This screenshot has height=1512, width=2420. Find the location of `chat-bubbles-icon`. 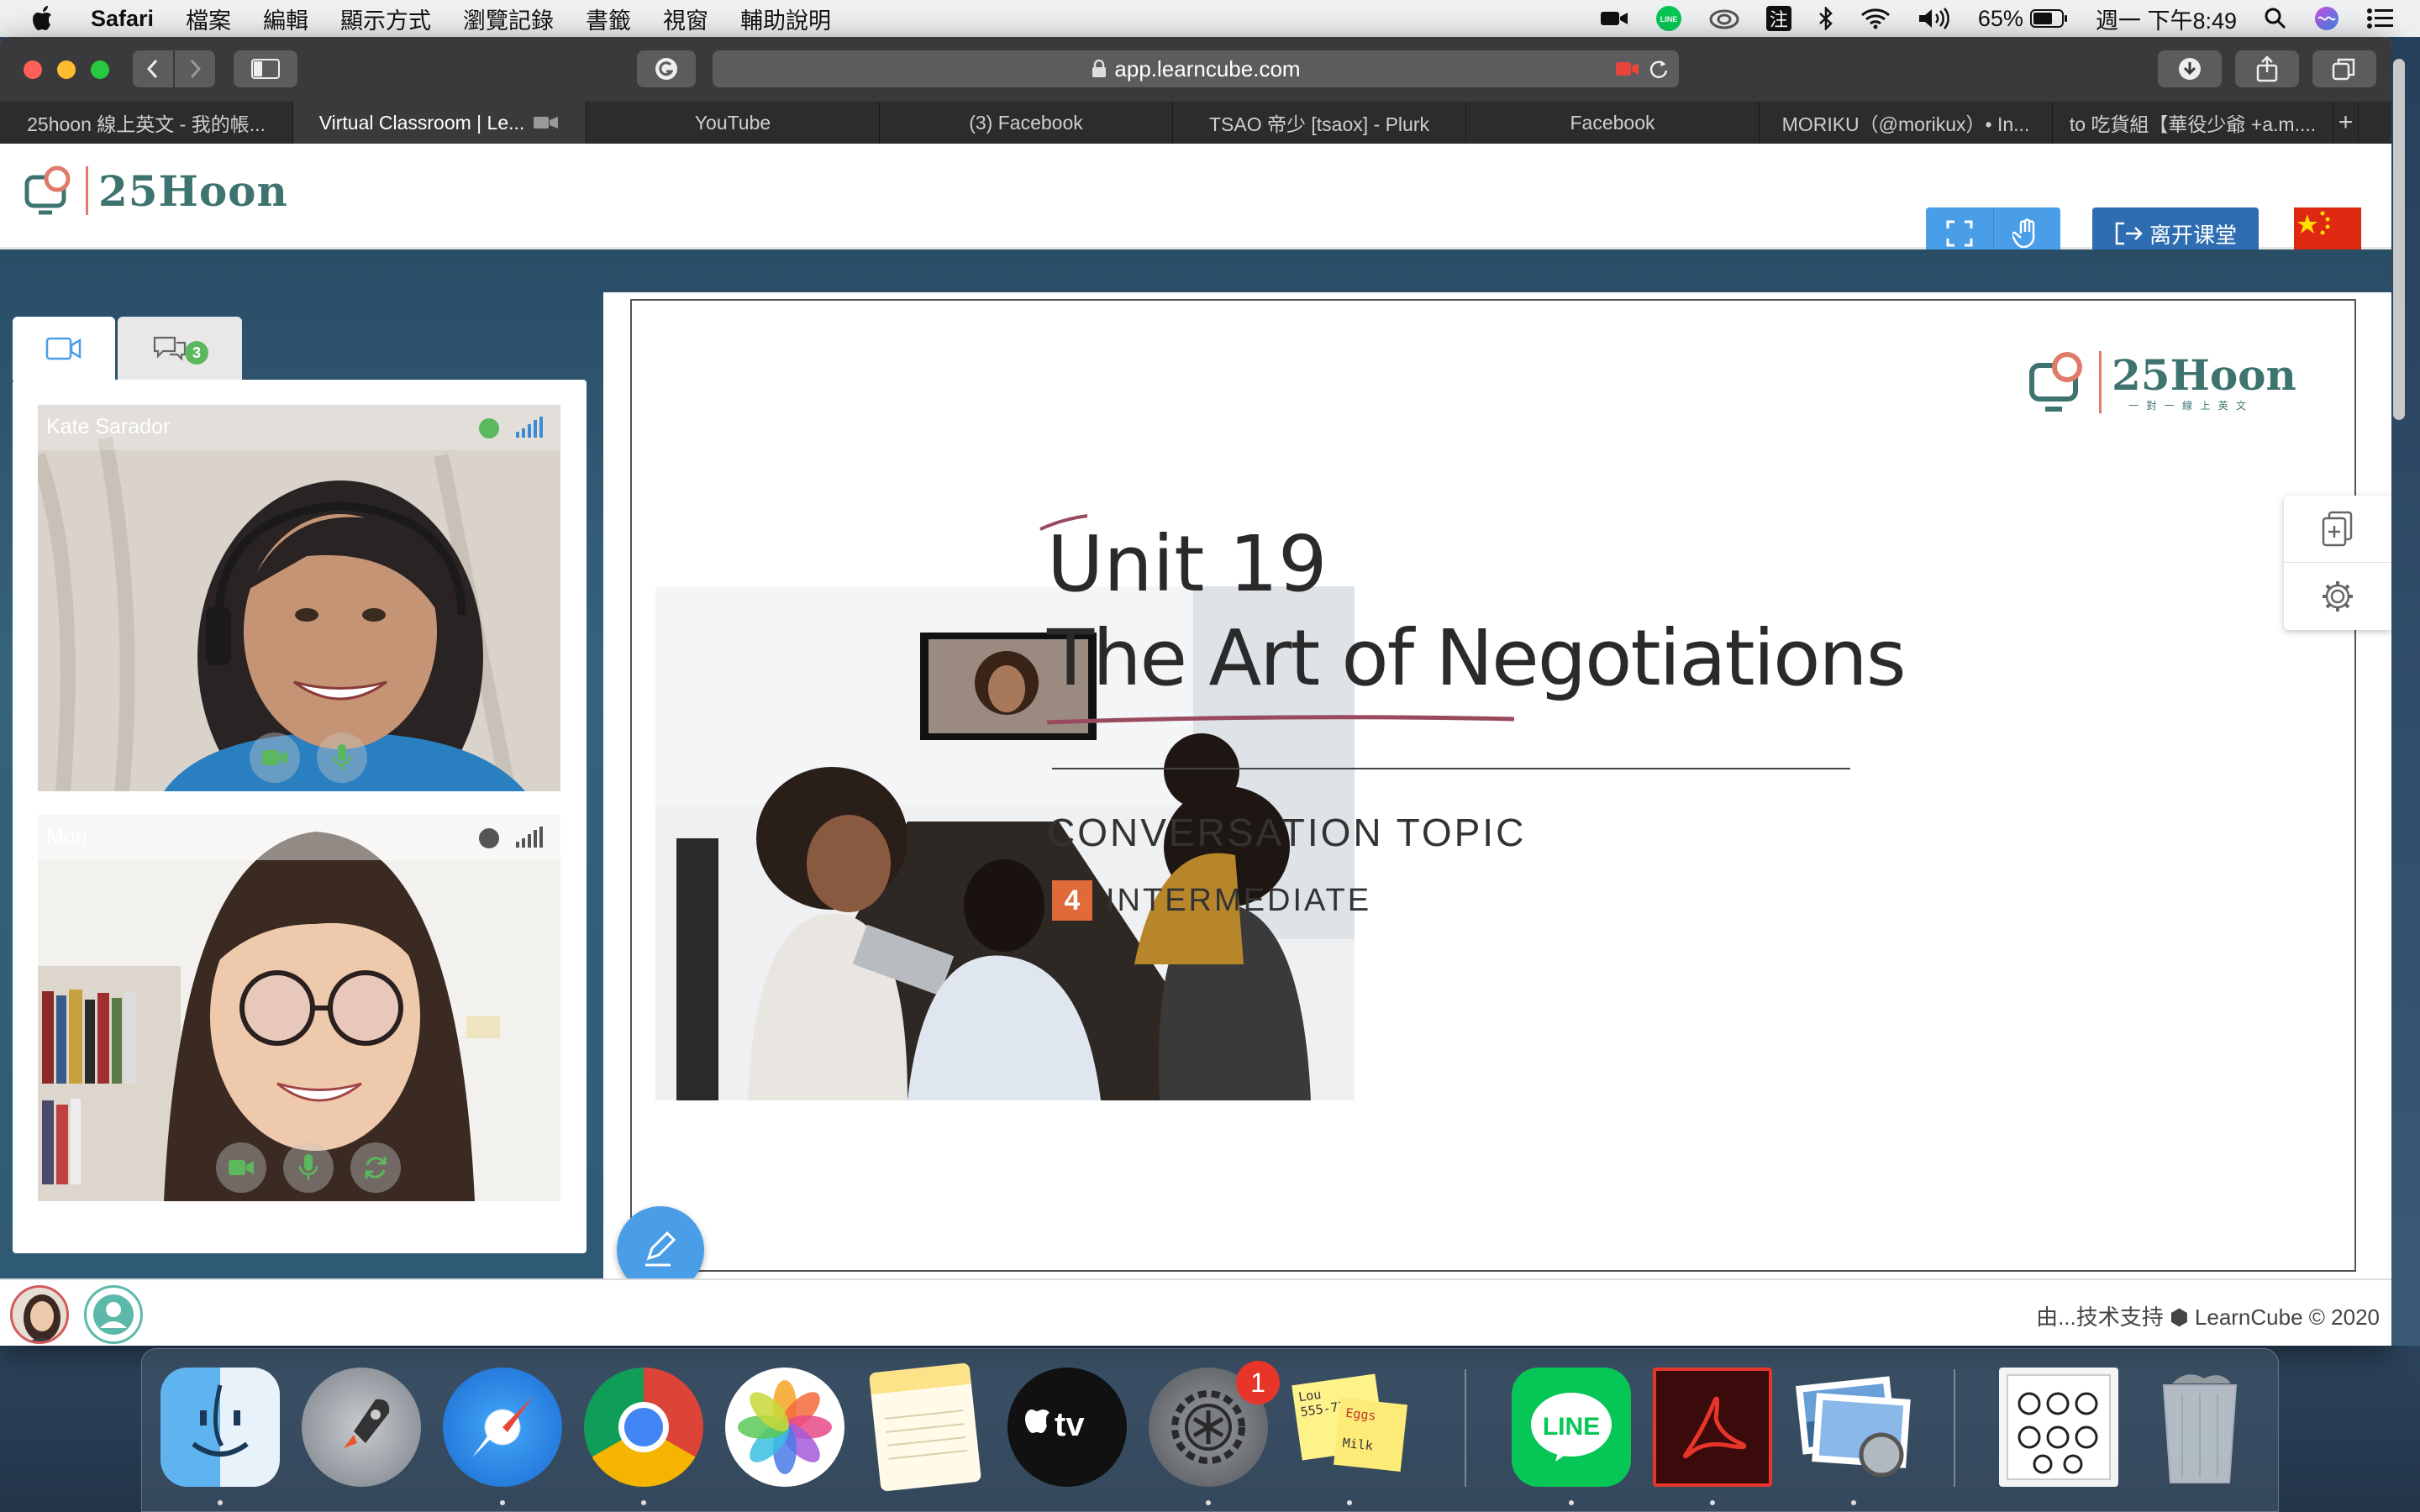

chat-bubbles-icon is located at coordinates (170, 348).